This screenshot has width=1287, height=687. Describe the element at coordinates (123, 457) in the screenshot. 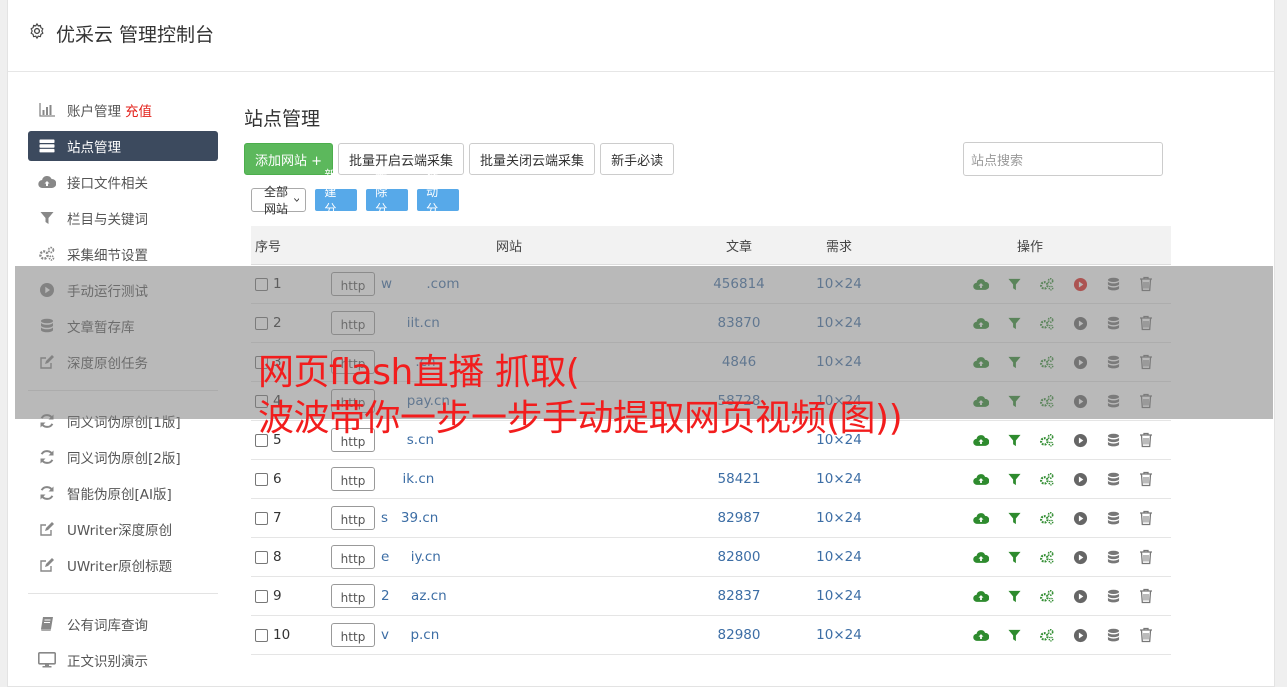

I see `sidebar-item: 同义词伪原创[2版]` at that location.